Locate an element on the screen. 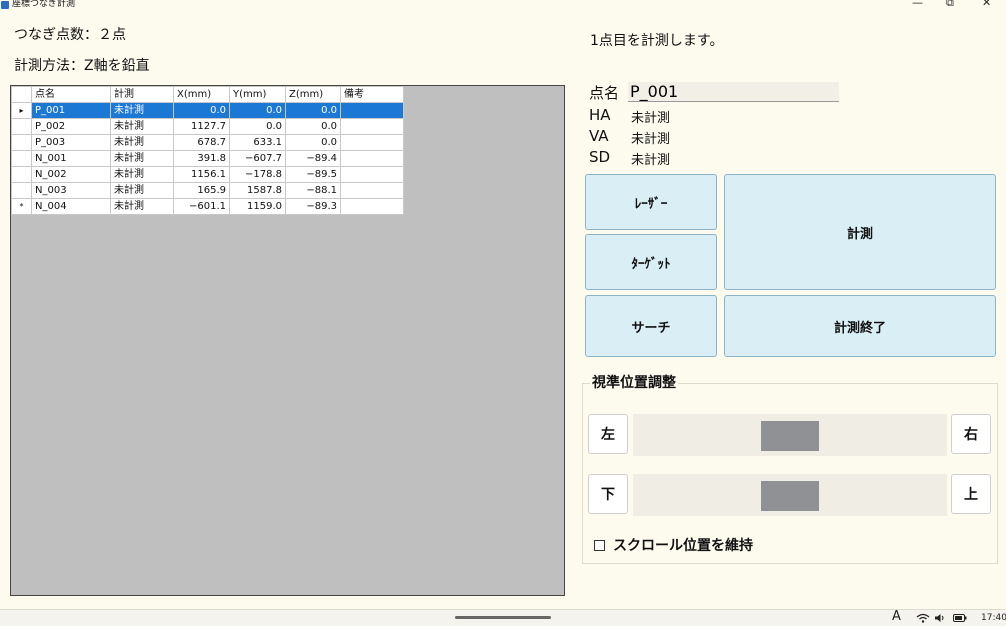 This screenshot has height=626, width=1006. table-row: P_003 未計測 678.7 633.1 0.0 is located at coordinates (207, 142).